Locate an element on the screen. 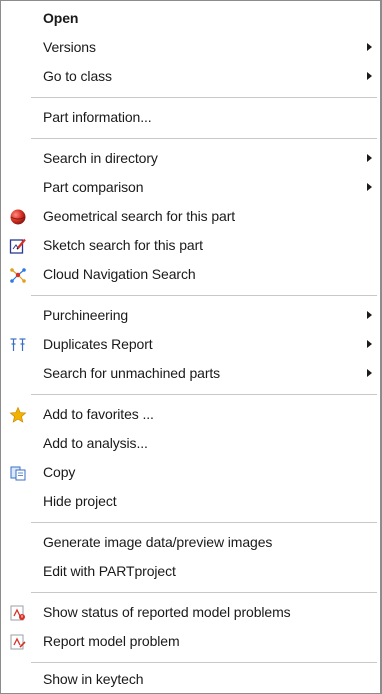 The image size is (382, 694). menu-item-label: Search for unmachined parts is located at coordinates (132, 373).